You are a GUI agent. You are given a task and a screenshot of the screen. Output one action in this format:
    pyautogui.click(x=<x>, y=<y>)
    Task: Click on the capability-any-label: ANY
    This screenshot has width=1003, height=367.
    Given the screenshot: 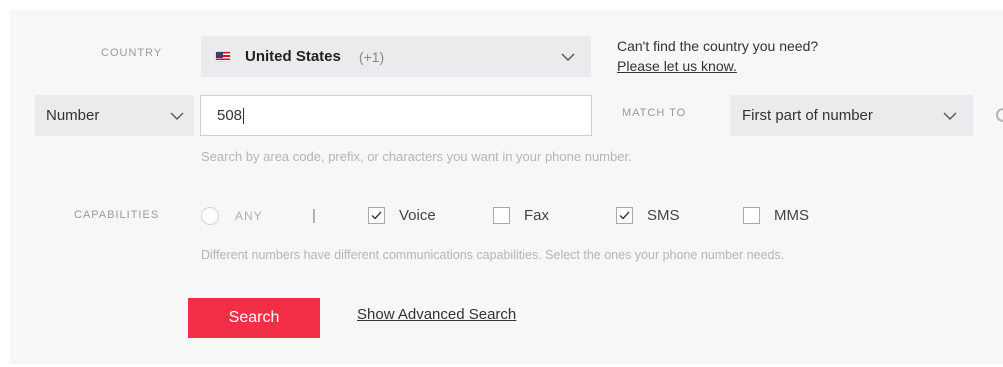 What is the action you would take?
    pyautogui.click(x=249, y=216)
    